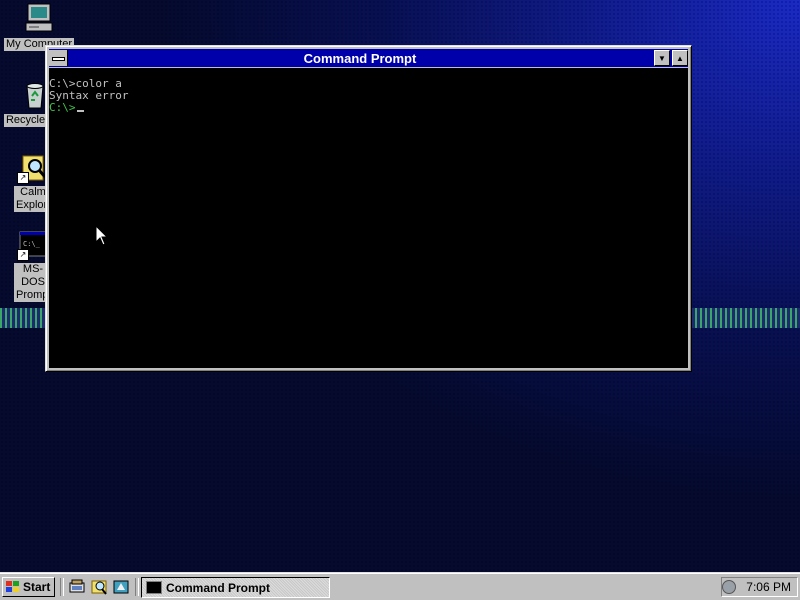 The height and width of the screenshot is (600, 800). What do you see at coordinates (85, 83) in the screenshot?
I see `console-line: C:\>color a` at bounding box center [85, 83].